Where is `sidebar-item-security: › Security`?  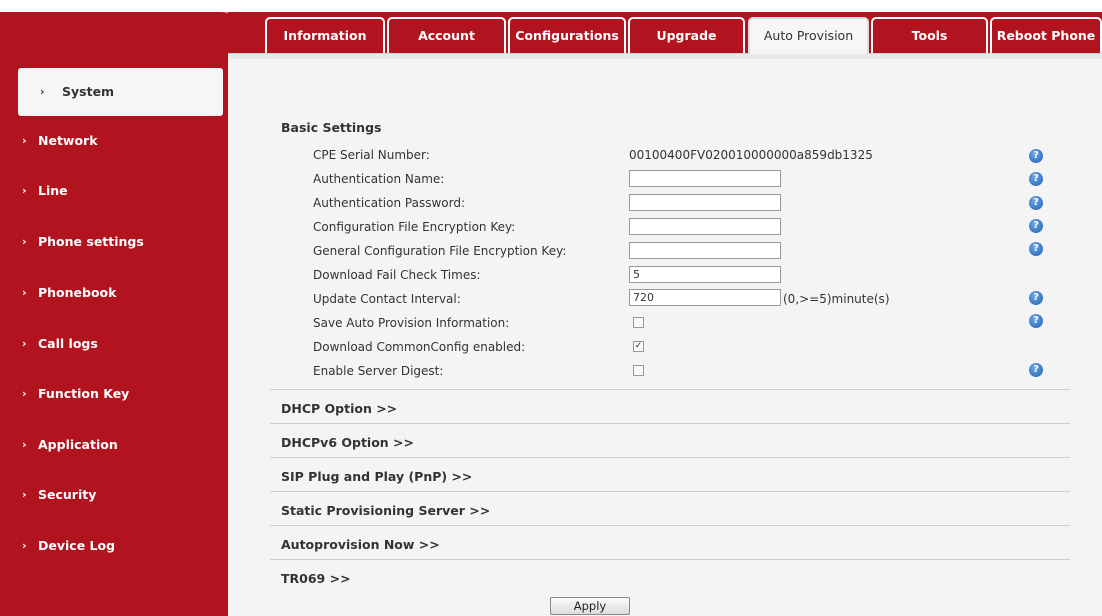 sidebar-item-security: › Security is located at coordinates (114, 495).